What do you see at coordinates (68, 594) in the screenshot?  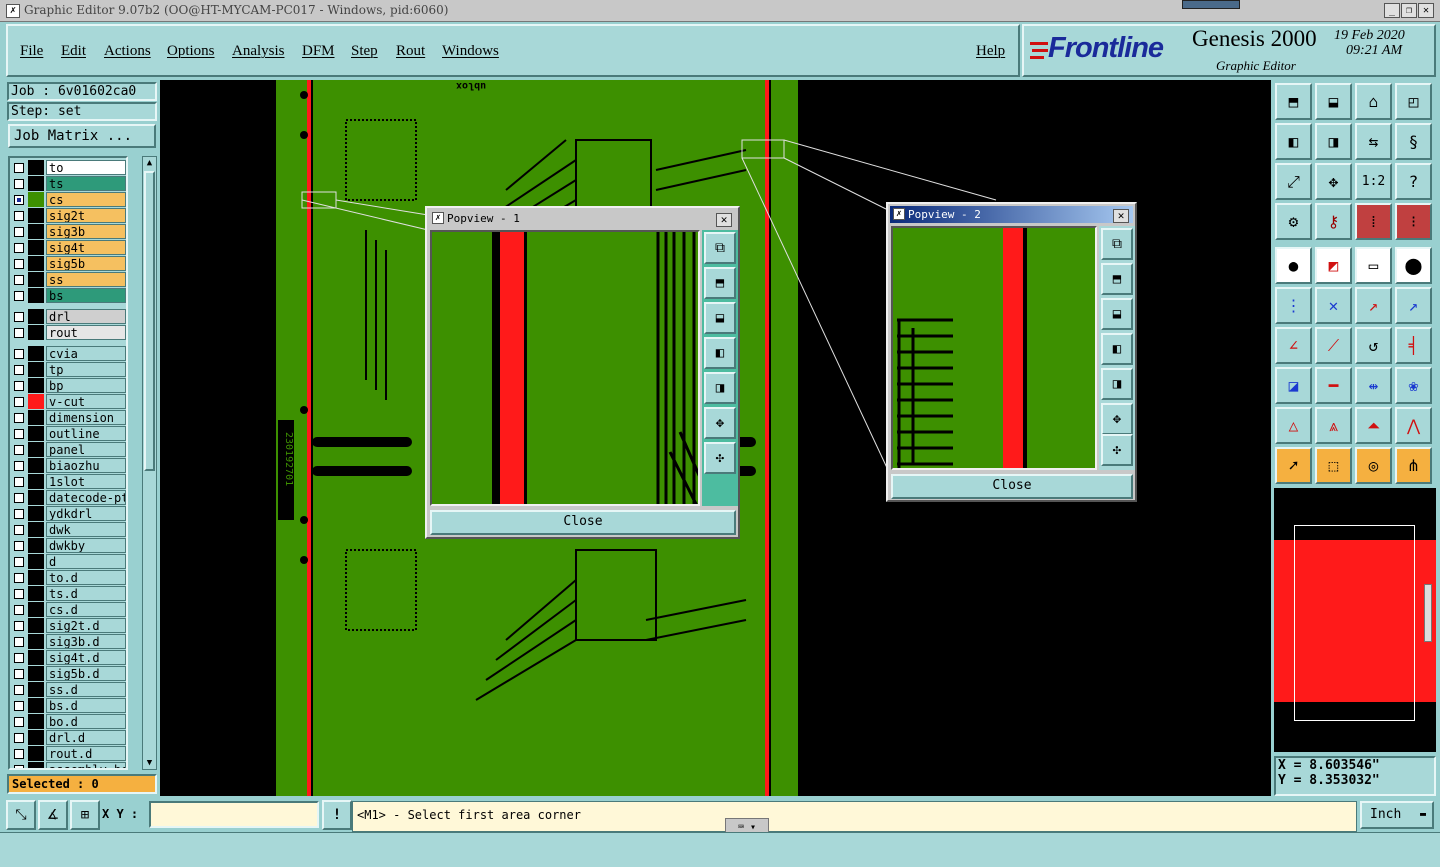 I see `layer-row: ts.d` at bounding box center [68, 594].